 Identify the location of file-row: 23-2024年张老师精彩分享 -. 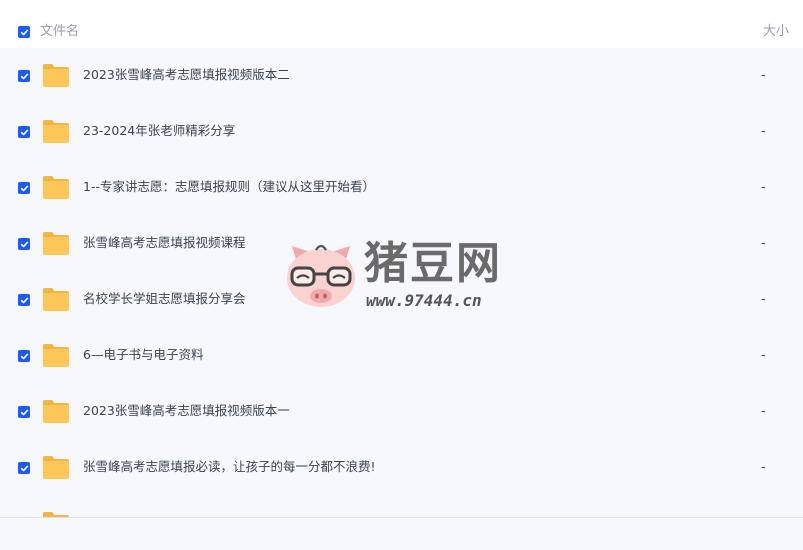
(401, 132).